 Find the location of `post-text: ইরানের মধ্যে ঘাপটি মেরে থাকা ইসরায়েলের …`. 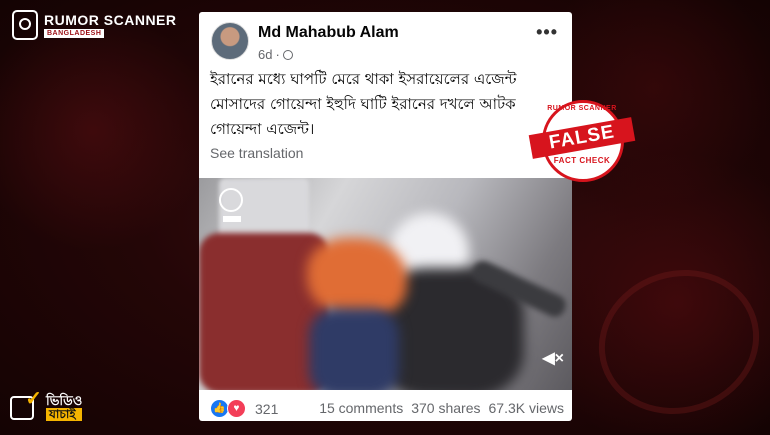

post-text: ইরানের মধ্যে ঘাপটি মেরে থাকা ইসরায়েলের … is located at coordinates (363, 104).